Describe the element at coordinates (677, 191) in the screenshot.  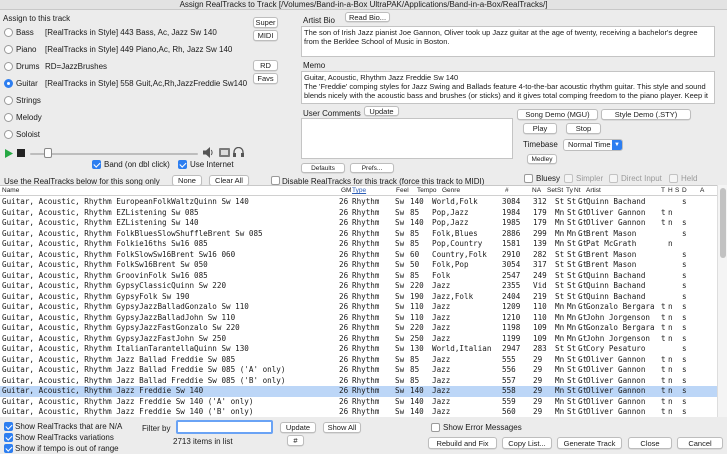
I see `column-header-s: S` at that location.